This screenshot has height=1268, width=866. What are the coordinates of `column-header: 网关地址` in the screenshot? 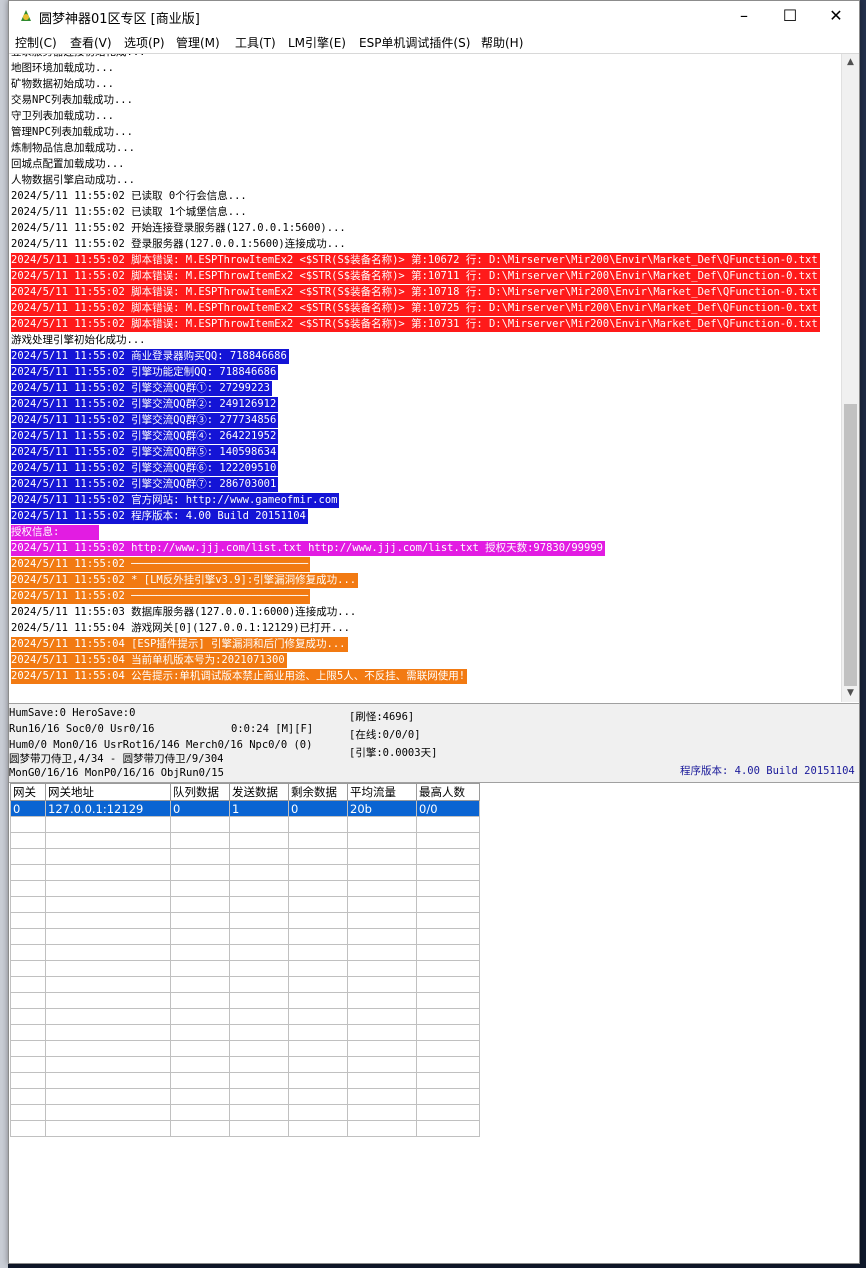 It's located at (108, 792).